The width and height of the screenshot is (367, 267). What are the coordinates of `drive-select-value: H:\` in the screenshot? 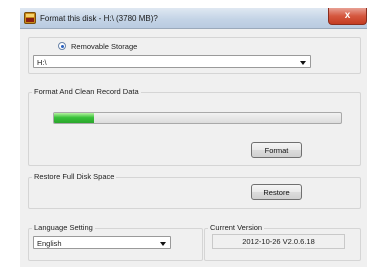 It's located at (42, 62).